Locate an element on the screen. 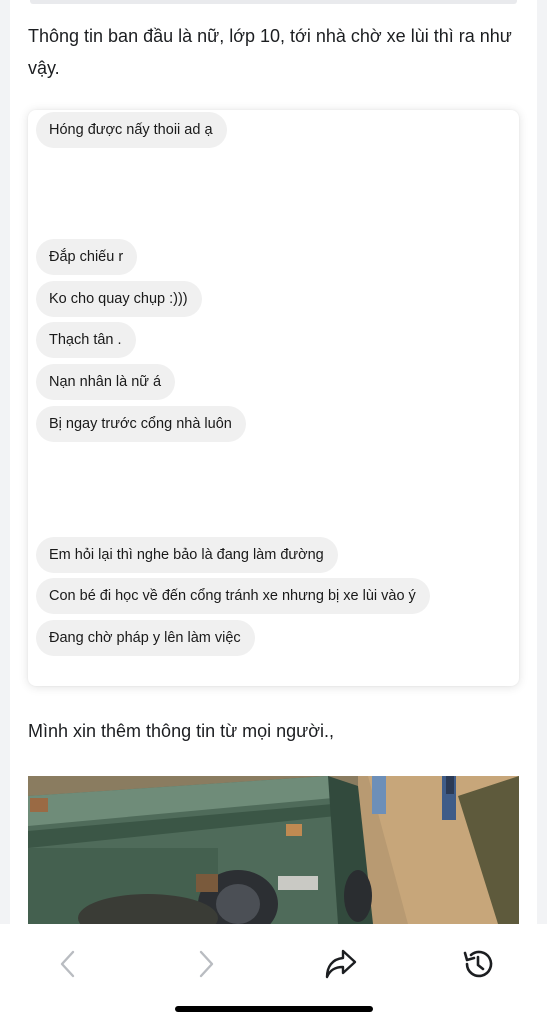 This screenshot has height=1024, width=547. truck-photo-illustration is located at coordinates (273, 850).